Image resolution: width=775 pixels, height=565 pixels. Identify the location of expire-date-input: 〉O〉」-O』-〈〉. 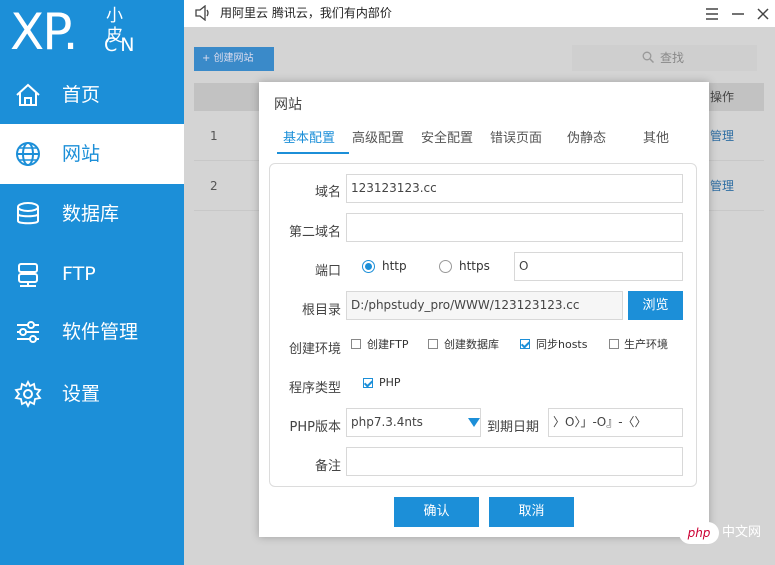
(615, 422).